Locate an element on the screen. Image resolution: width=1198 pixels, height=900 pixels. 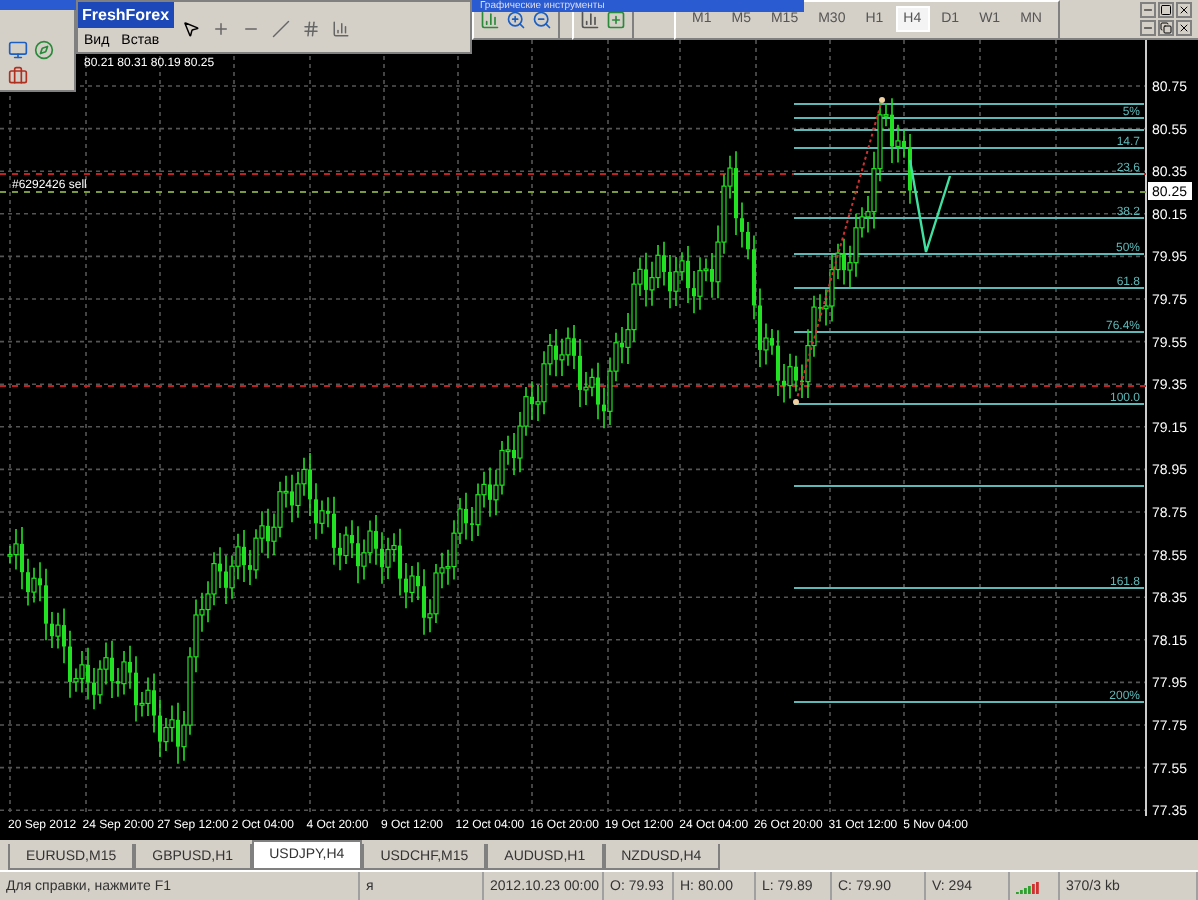
add-indicator-icon is located at coordinates (616, 19).